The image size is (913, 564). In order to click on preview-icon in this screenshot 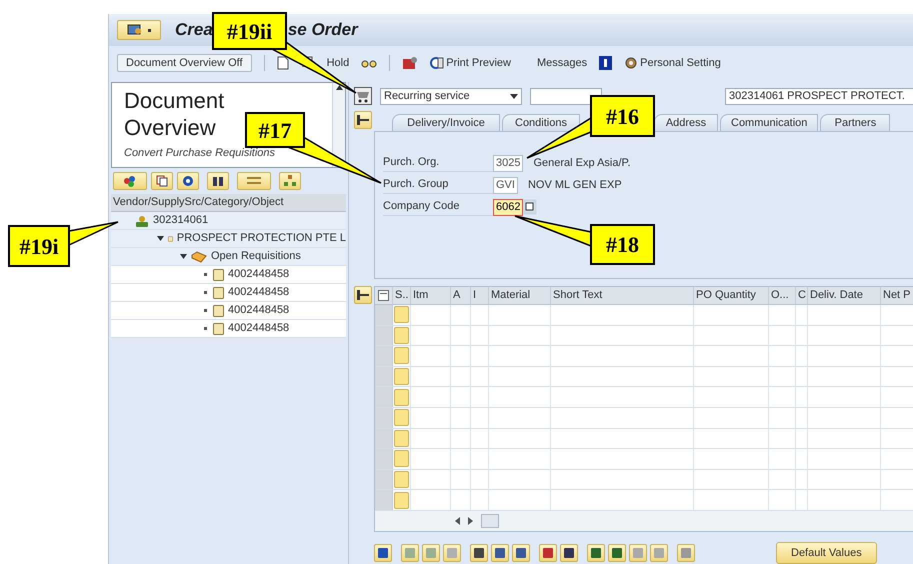, I will do `click(437, 63)`.